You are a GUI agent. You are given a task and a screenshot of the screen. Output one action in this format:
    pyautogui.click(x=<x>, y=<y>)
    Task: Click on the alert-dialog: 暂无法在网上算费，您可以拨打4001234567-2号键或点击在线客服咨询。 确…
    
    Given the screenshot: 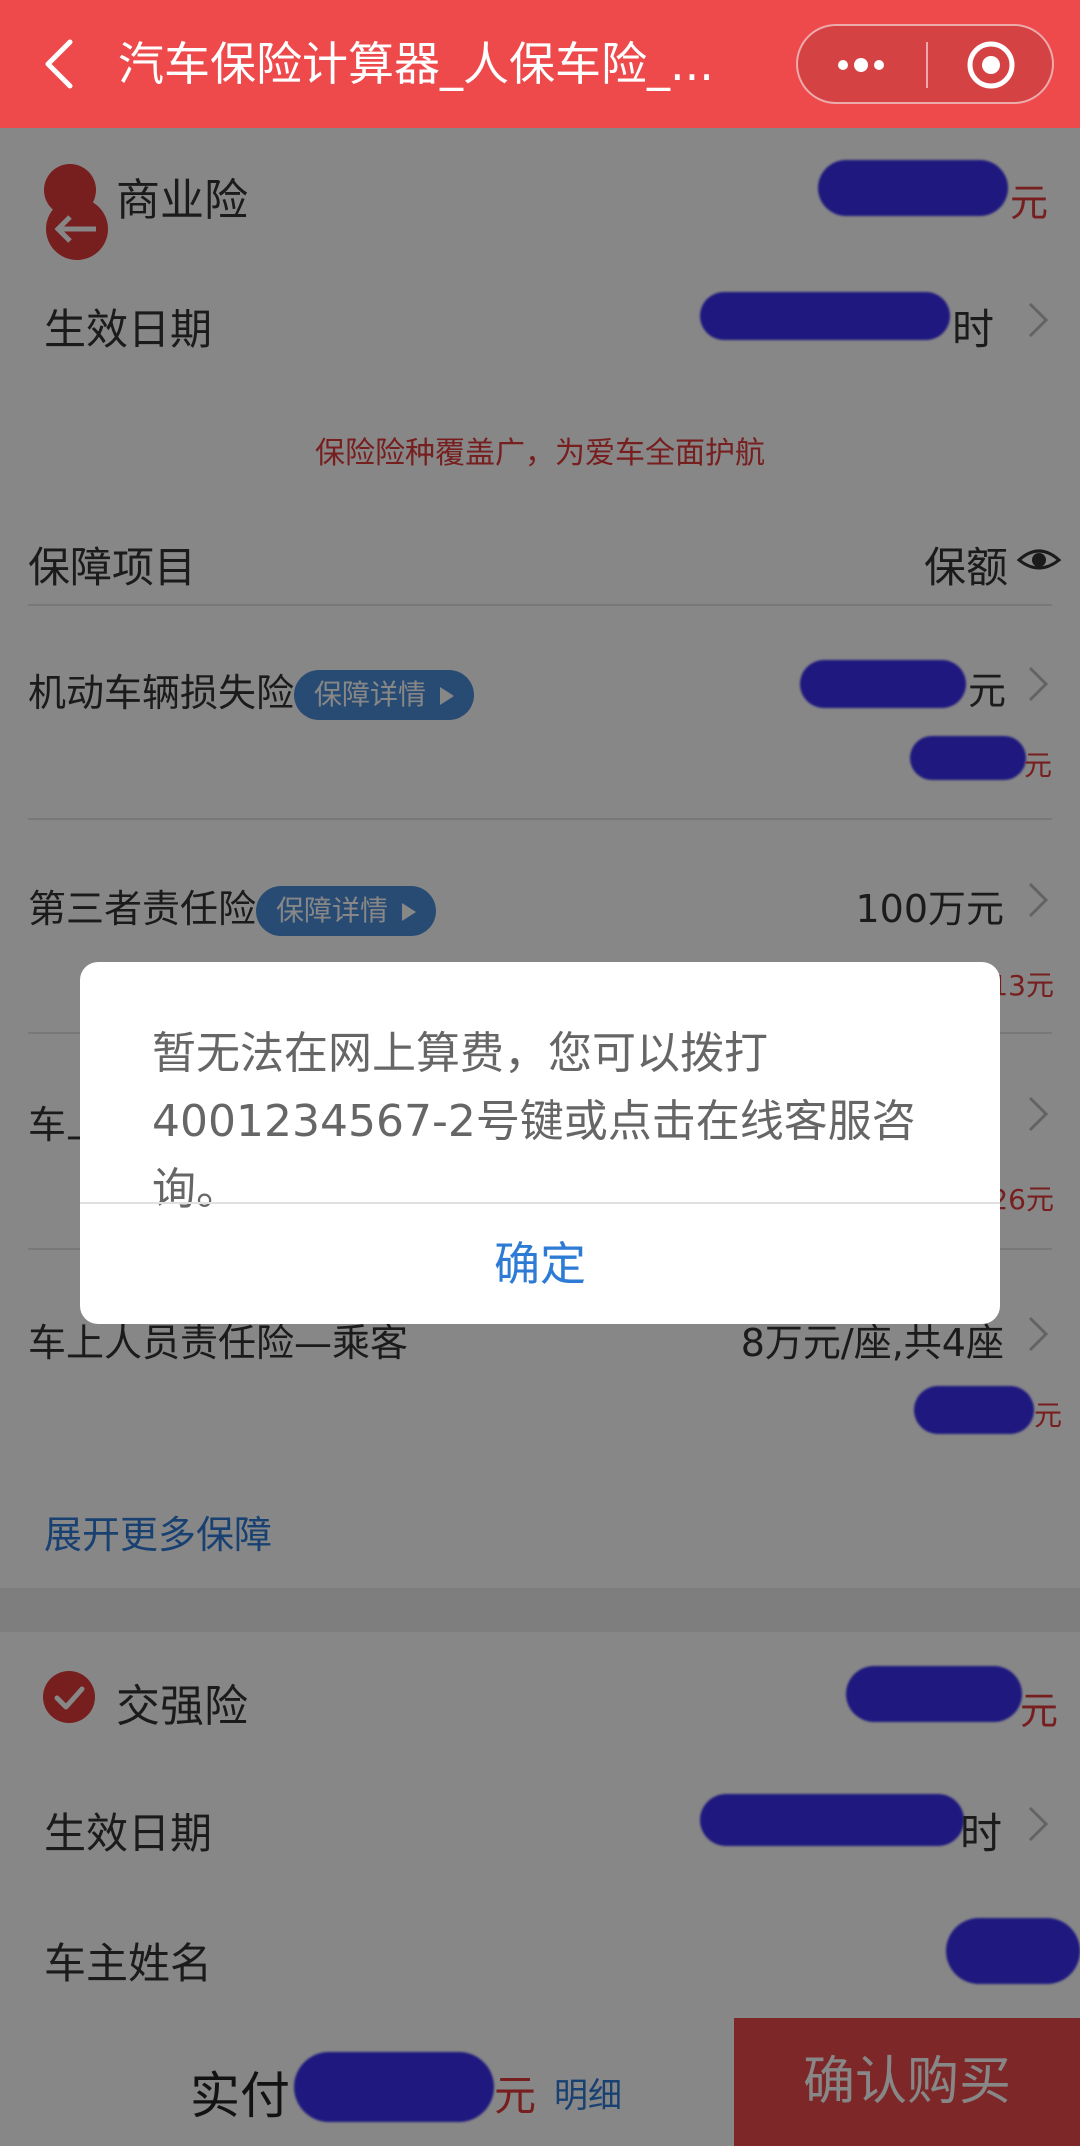 What is the action you would take?
    pyautogui.click(x=540, y=1143)
    